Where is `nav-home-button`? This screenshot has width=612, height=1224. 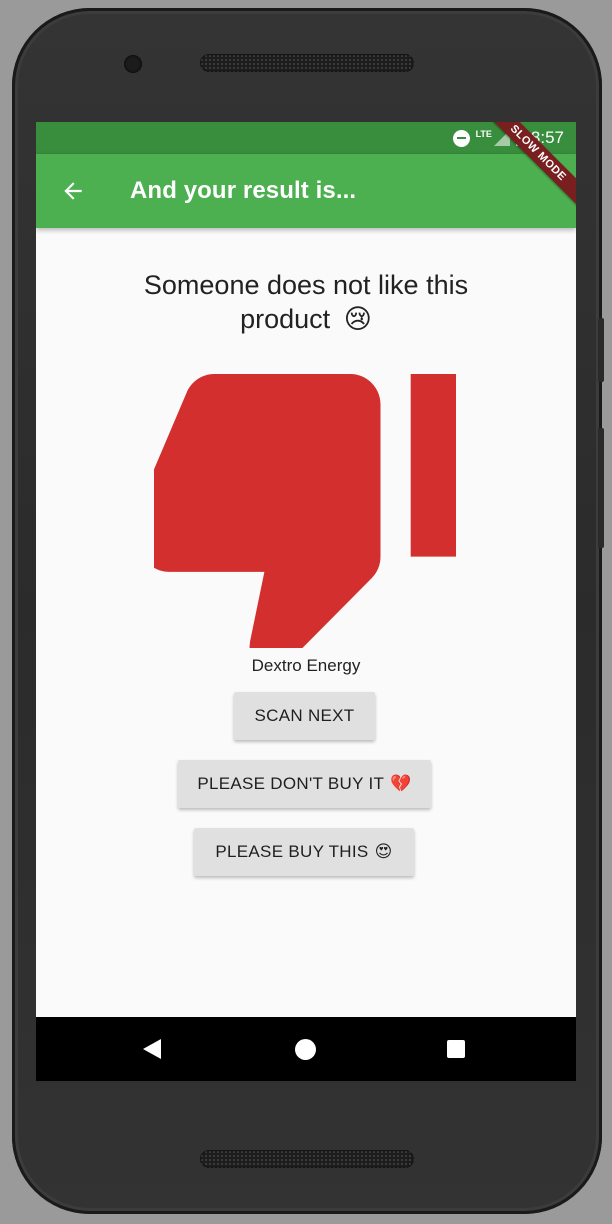
nav-home-button is located at coordinates (305, 1049).